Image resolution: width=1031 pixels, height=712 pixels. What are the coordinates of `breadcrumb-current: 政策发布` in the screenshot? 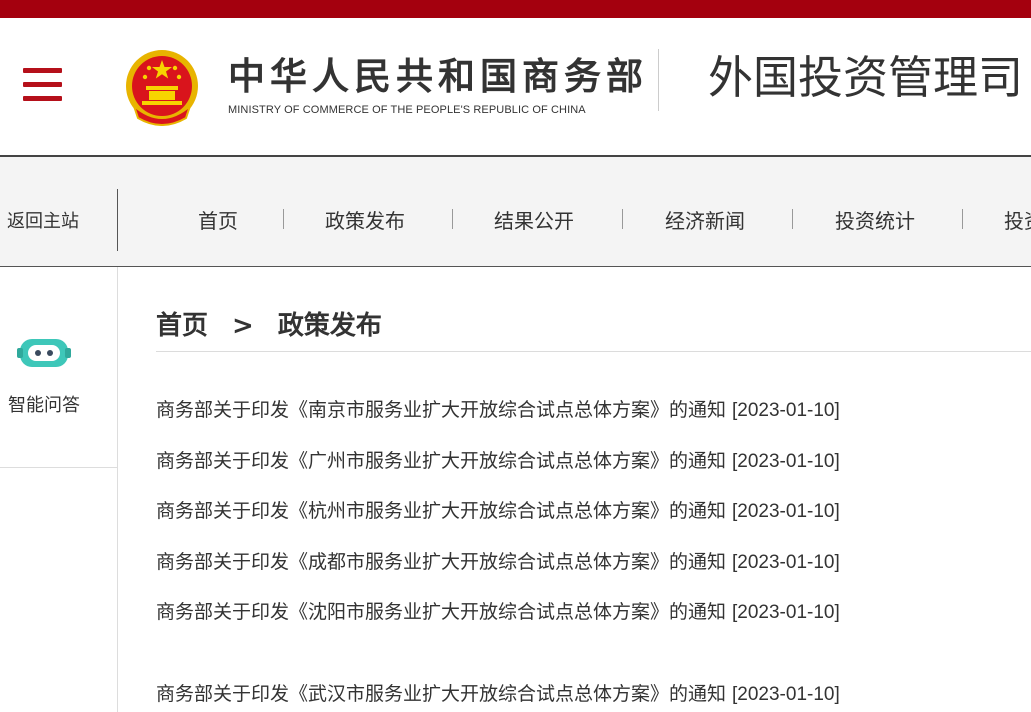 It's located at (330, 326).